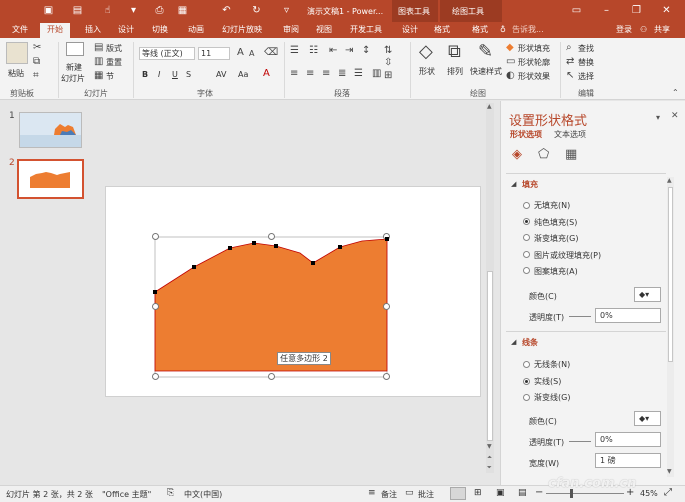 This screenshot has height=502, width=685. What do you see at coordinates (240, 53) in the screenshot?
I see `grow-font-icon: A` at bounding box center [240, 53].